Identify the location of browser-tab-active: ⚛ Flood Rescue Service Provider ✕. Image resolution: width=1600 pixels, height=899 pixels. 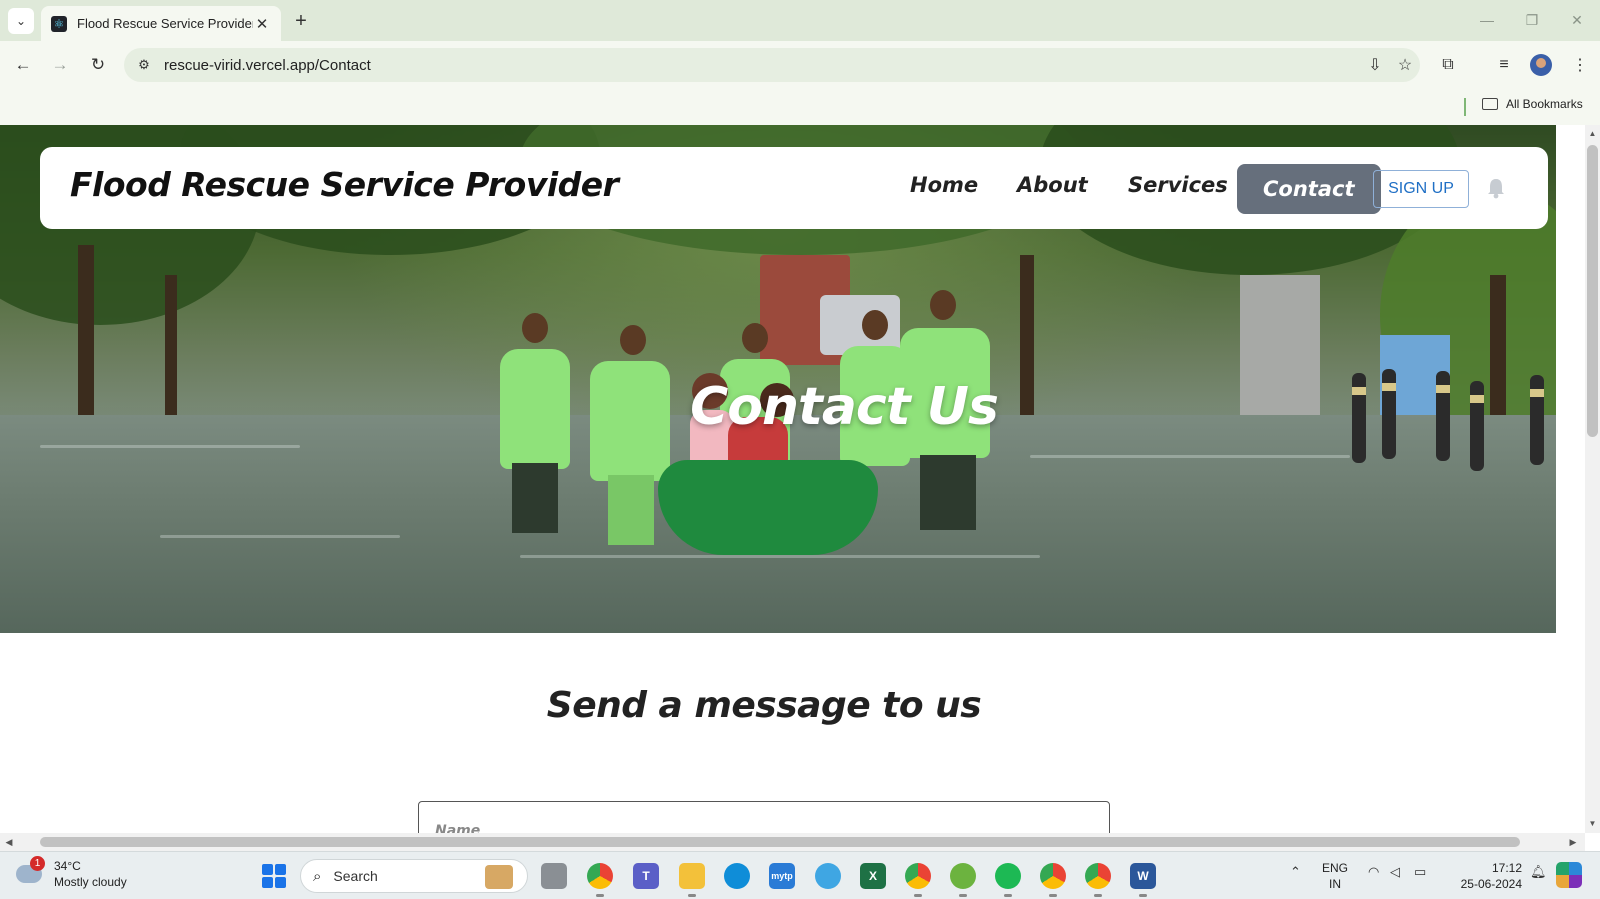
(161, 23).